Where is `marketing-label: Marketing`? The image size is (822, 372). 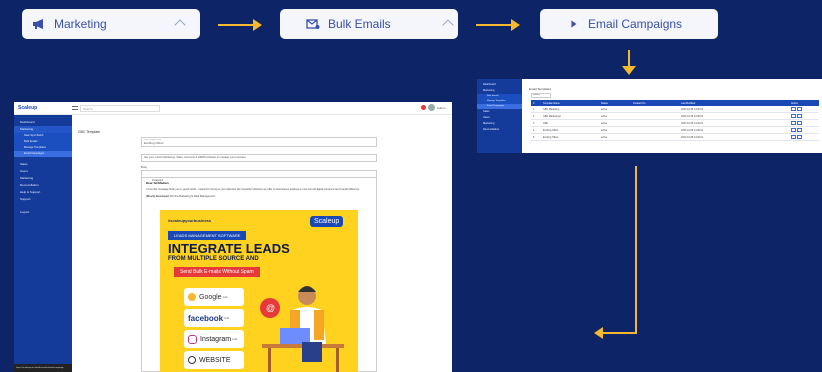 marketing-label: Marketing is located at coordinates (80, 24).